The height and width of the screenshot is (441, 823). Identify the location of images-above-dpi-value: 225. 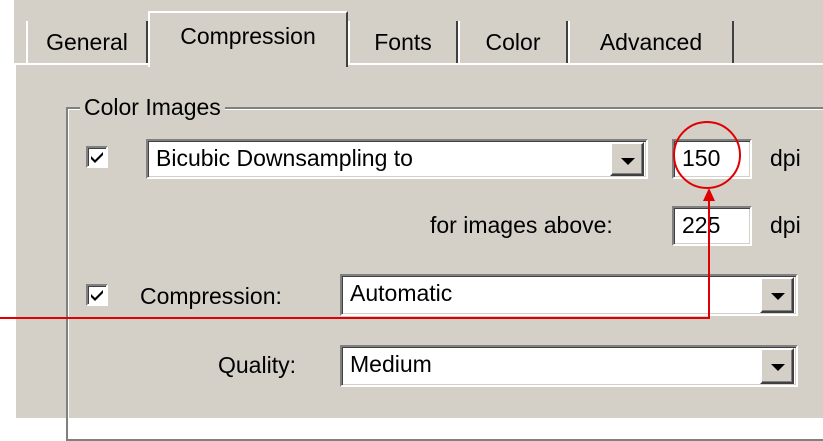
(701, 225).